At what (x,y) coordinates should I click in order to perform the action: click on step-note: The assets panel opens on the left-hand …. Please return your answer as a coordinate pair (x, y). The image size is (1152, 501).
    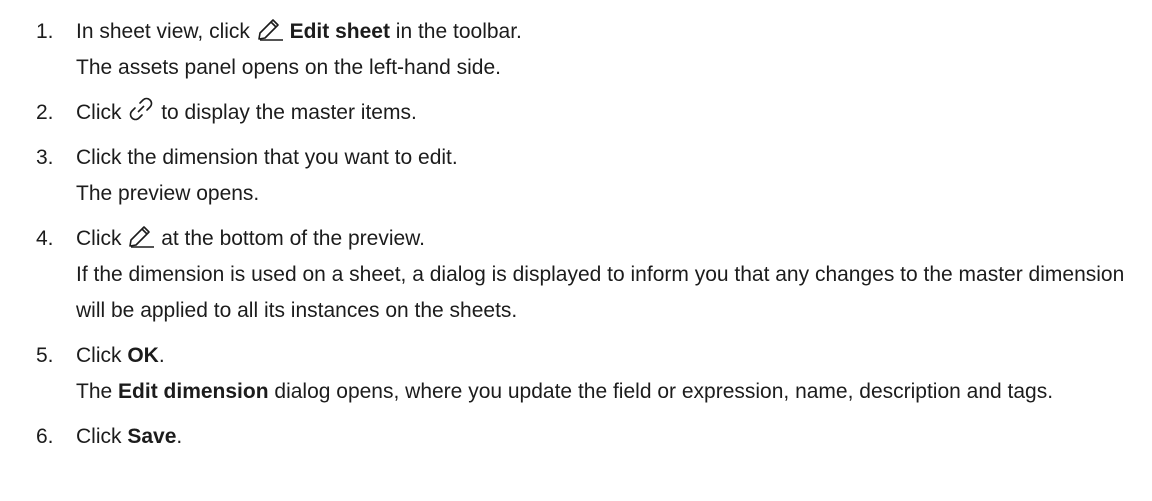
    Looking at the image, I should click on (288, 67).